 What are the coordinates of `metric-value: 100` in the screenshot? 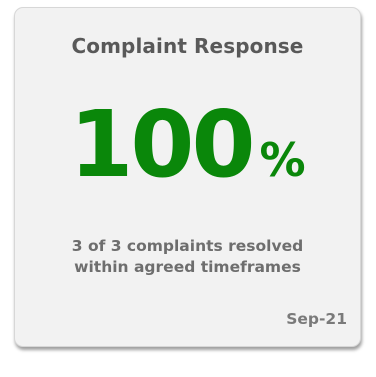 It's located at (162, 144).